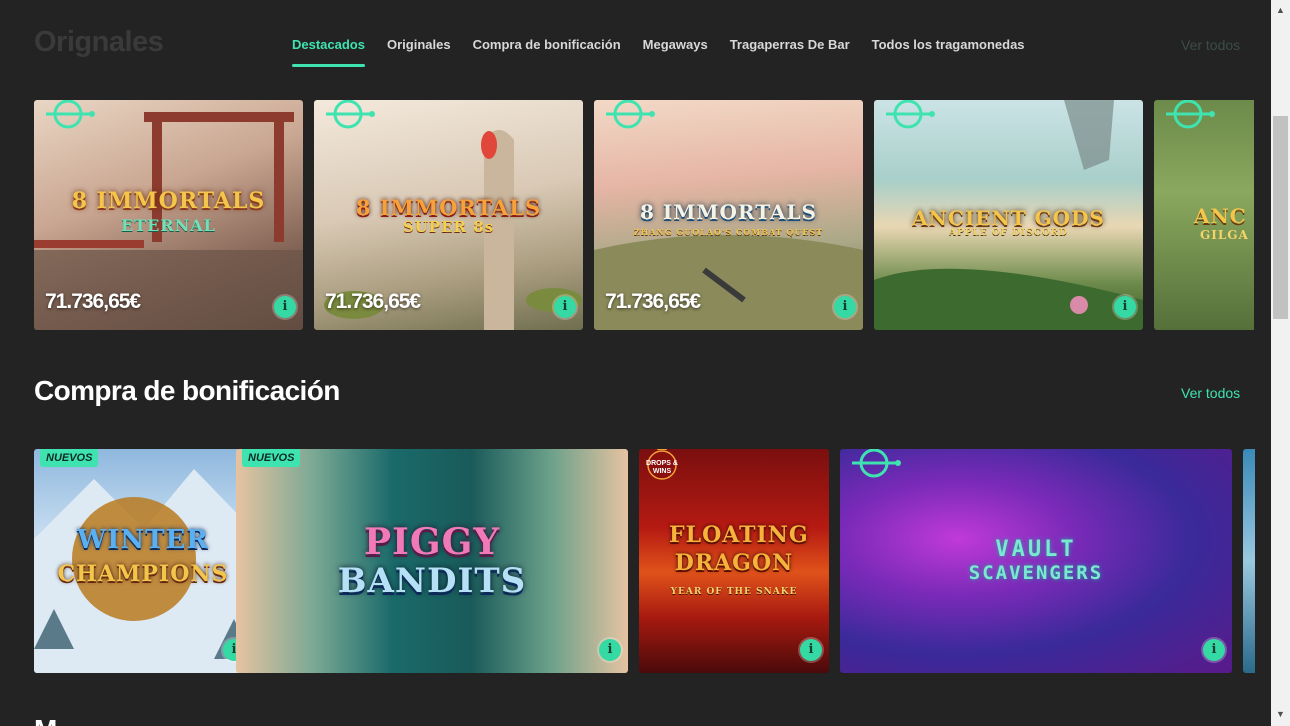  What do you see at coordinates (739, 549) in the screenshot?
I see `game-logo-text: FLOATING DRAGON` at bounding box center [739, 549].